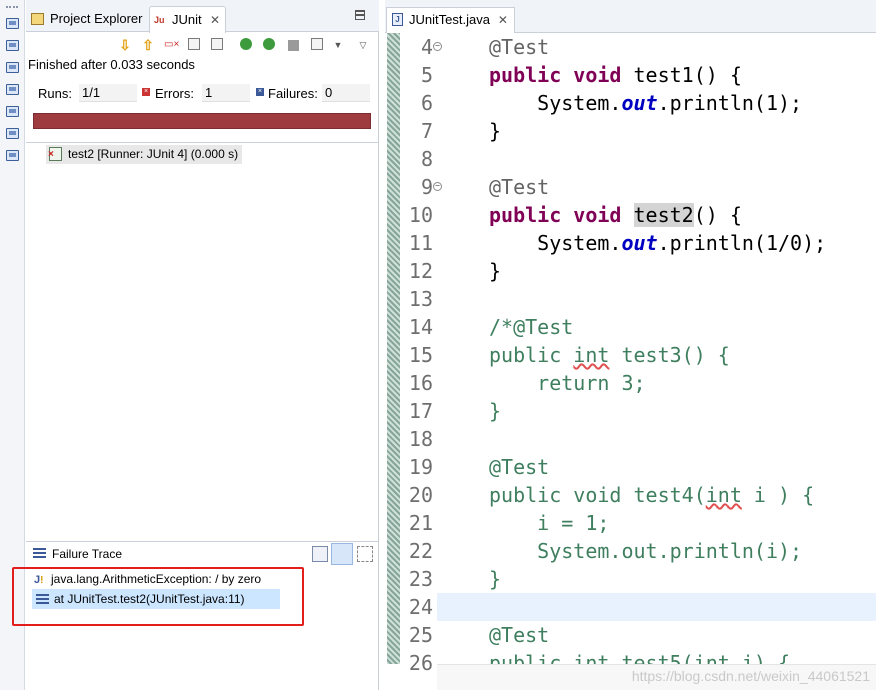 The width and height of the screenshot is (876, 690). I want to click on line-number: 24, so click(420, 607).